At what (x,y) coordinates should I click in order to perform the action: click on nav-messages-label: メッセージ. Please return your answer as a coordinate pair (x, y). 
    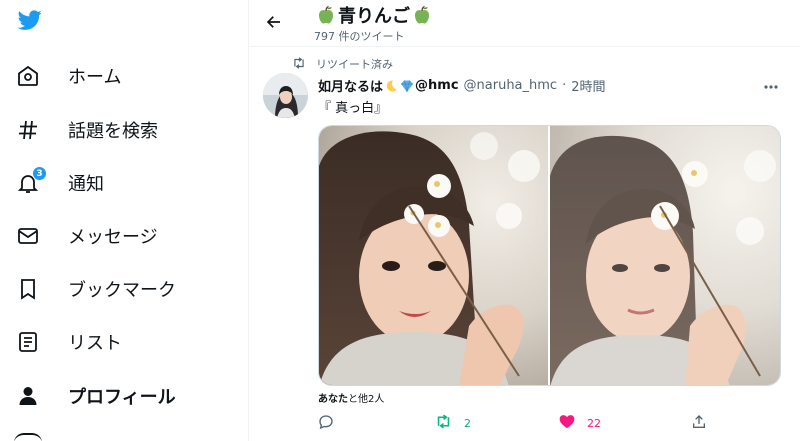
    Looking at the image, I should click on (113, 237).